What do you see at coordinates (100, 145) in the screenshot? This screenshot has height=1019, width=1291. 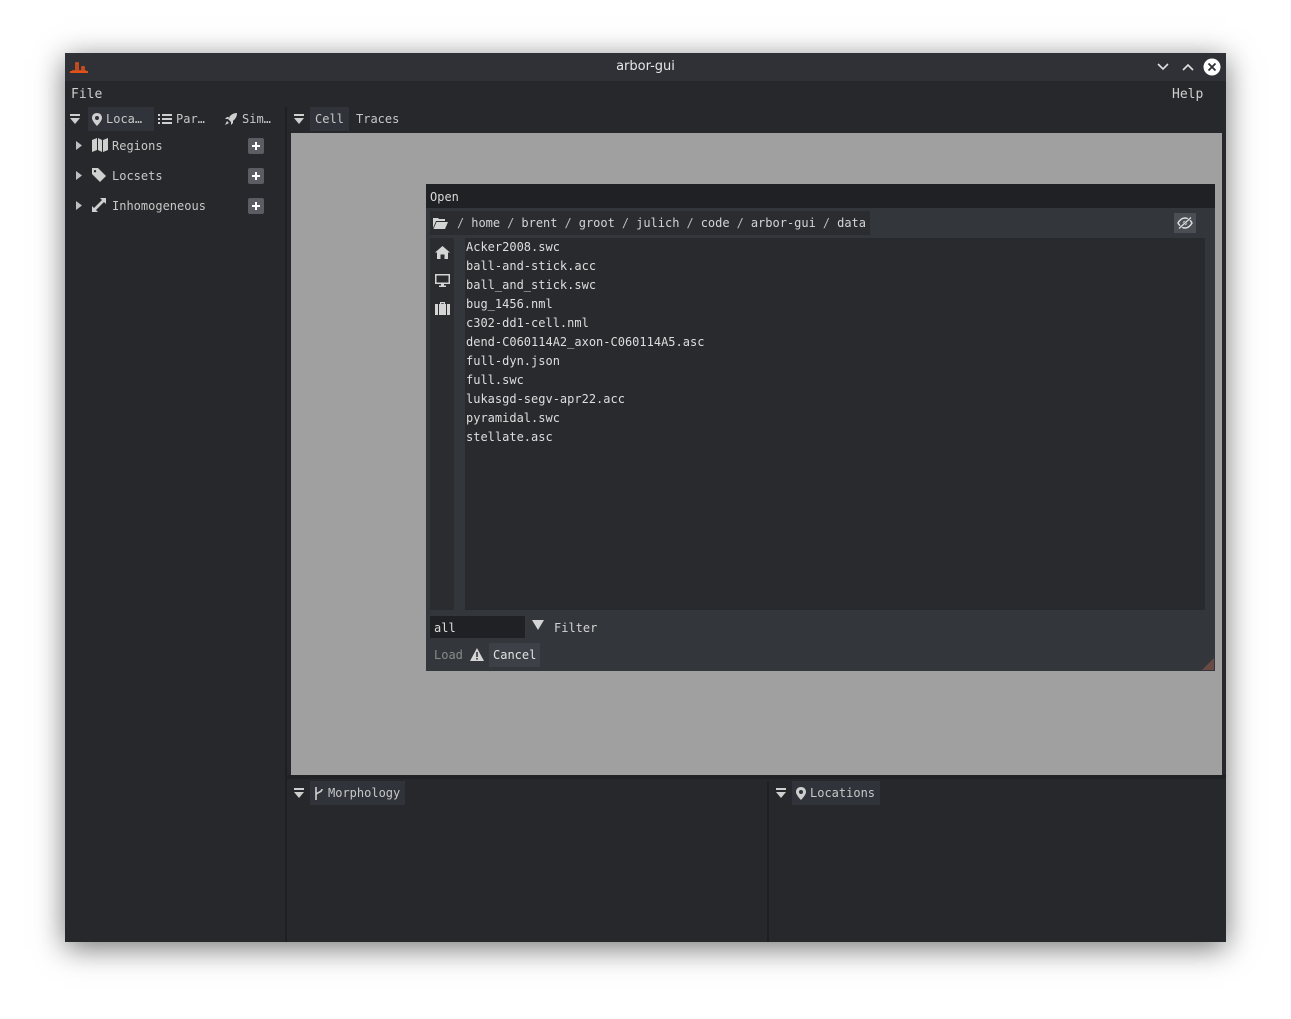 I see `map-icon` at bounding box center [100, 145].